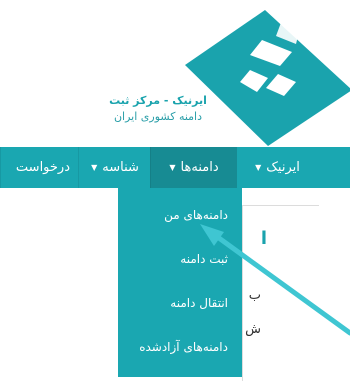 This screenshot has height=381, width=350. What do you see at coordinates (253, 329) in the screenshot?
I see `content-line: ش` at bounding box center [253, 329].